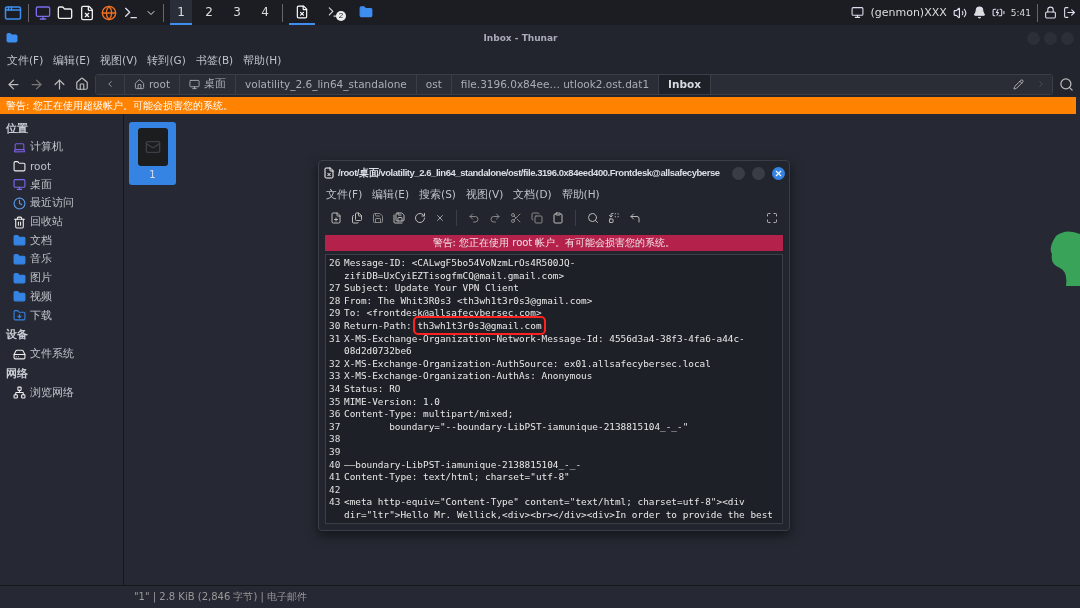 This screenshot has width=1080, height=608. I want to click on sidebar-item: 下载, so click(64, 315).